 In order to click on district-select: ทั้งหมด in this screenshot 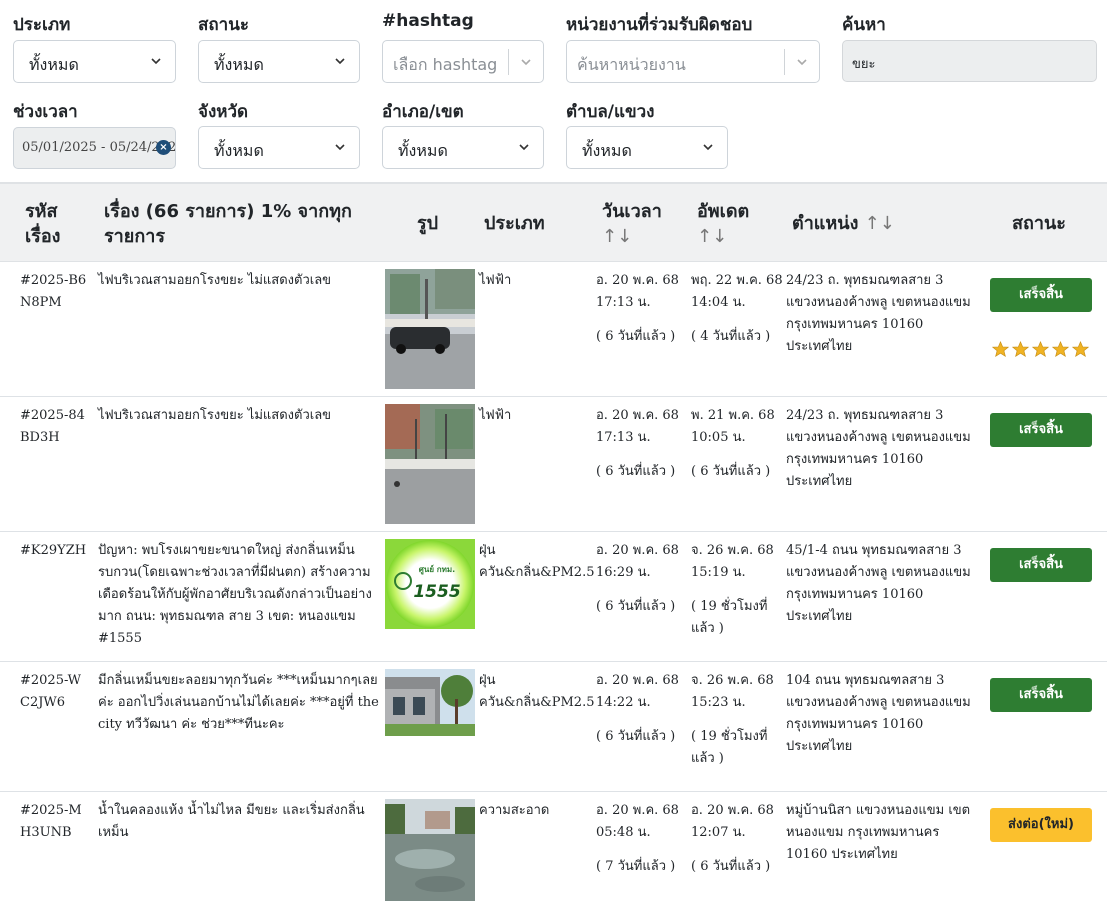, I will do `click(463, 147)`.